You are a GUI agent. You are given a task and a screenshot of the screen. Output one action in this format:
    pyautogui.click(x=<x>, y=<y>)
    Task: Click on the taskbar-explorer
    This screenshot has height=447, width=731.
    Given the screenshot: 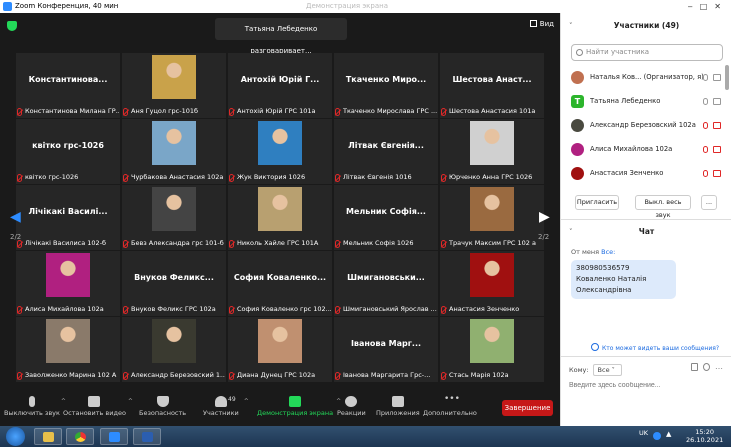 What is the action you would take?
    pyautogui.click(x=48, y=436)
    